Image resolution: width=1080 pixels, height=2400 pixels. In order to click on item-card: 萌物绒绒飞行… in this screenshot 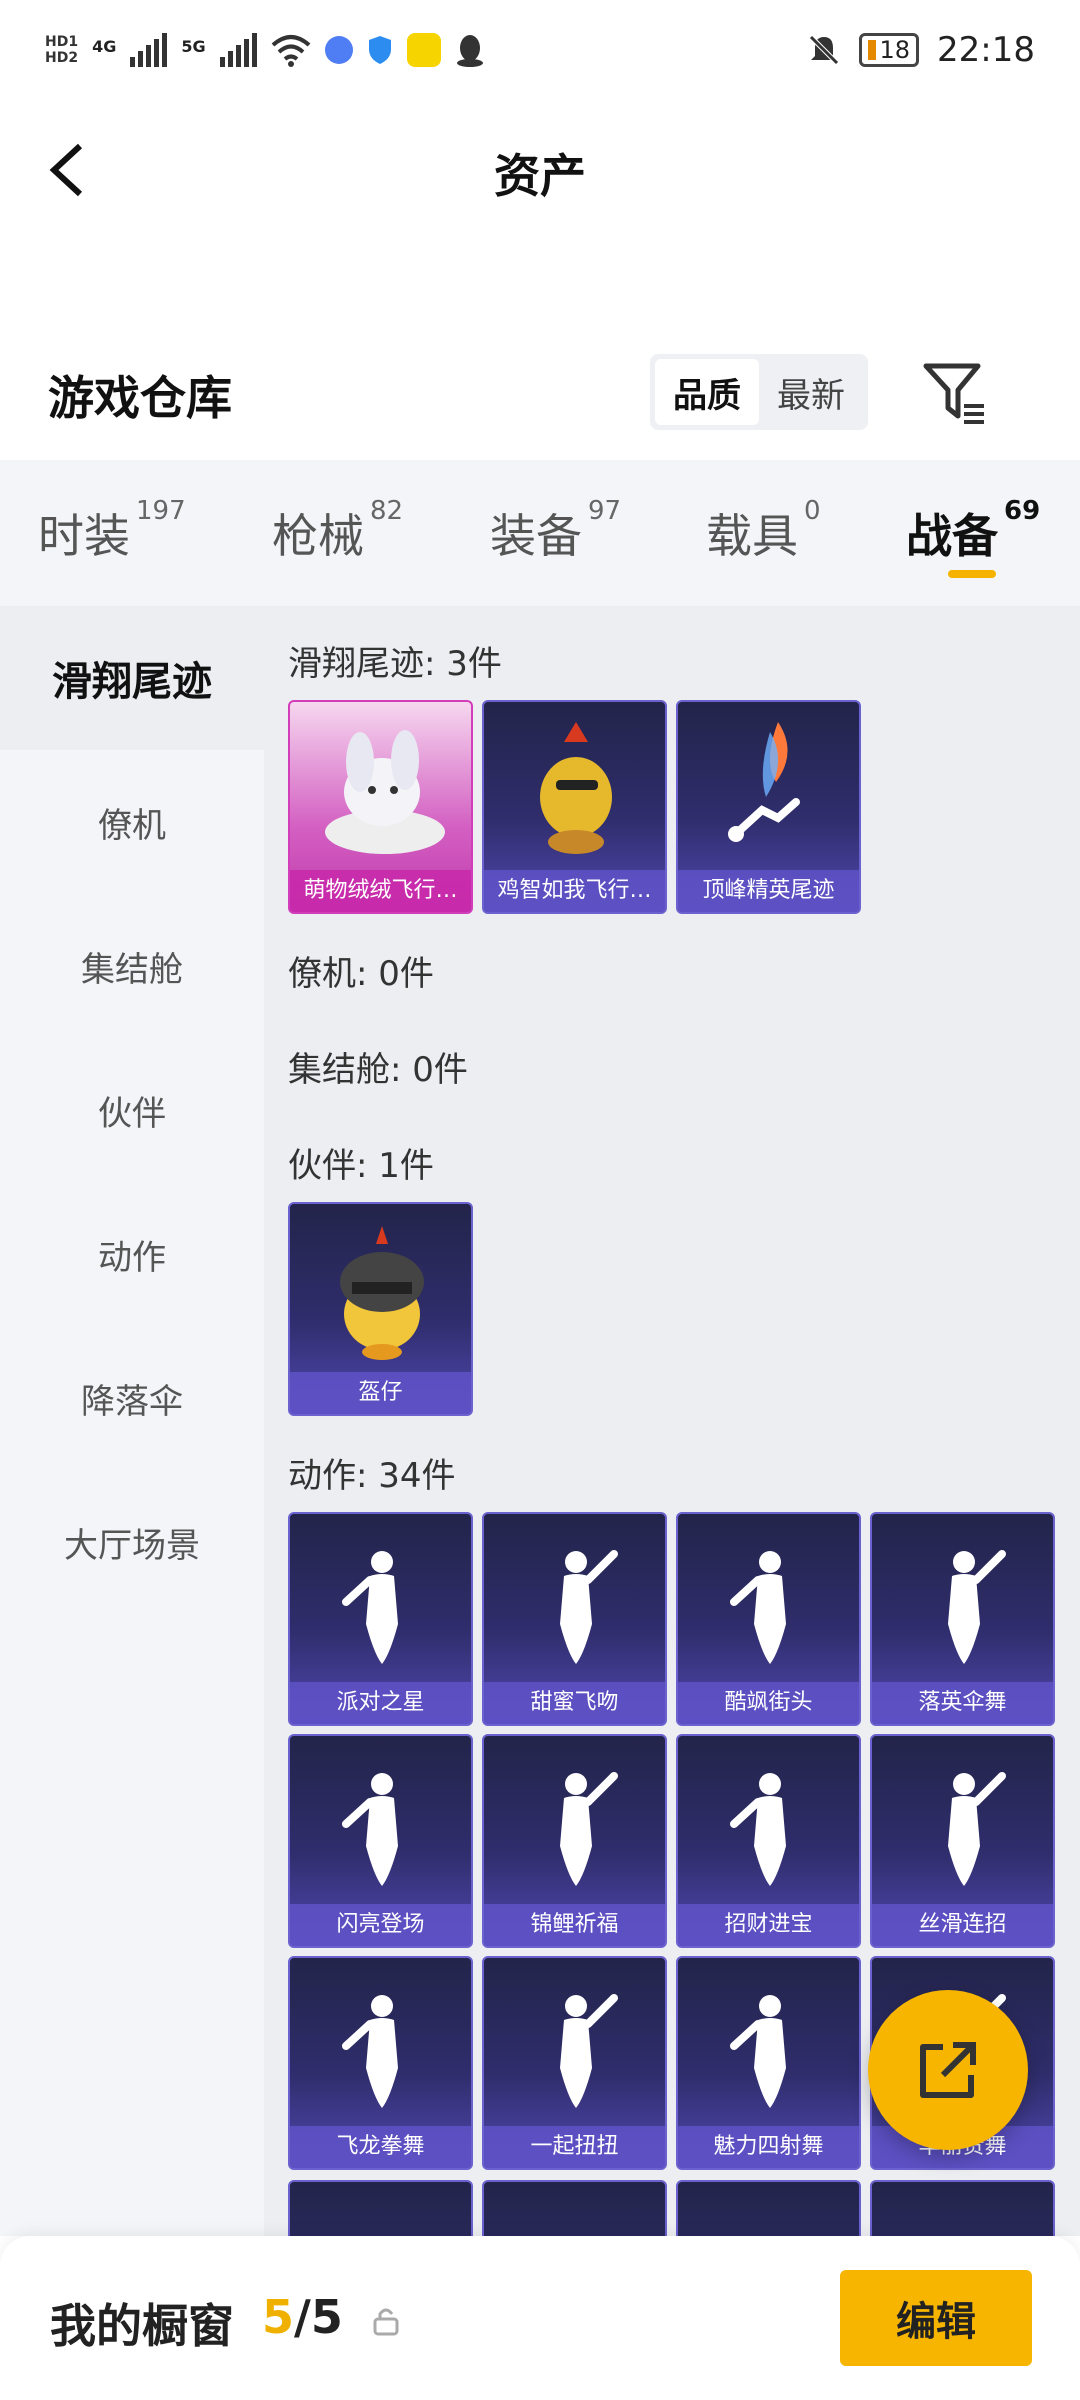, I will do `click(380, 807)`.